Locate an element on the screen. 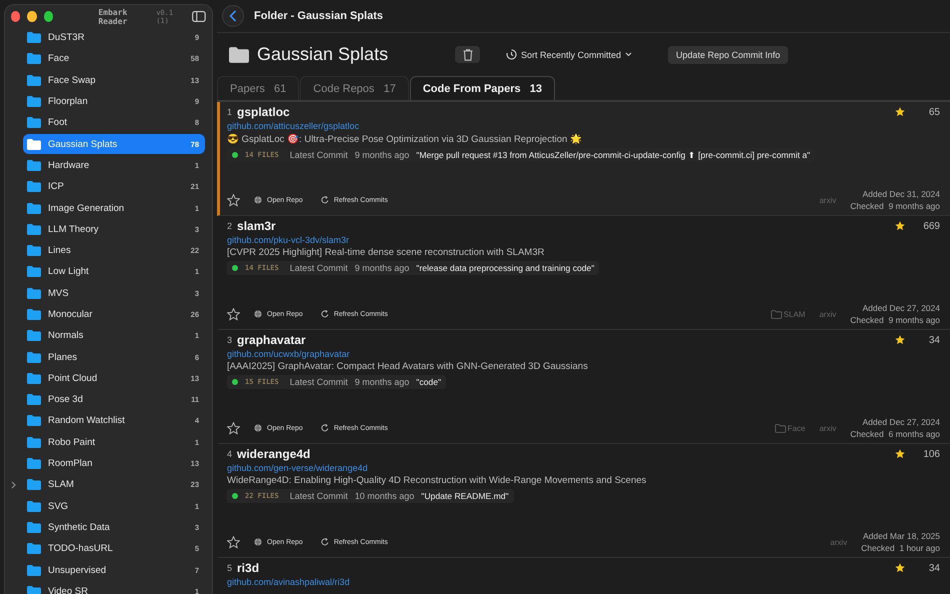 This screenshot has width=950, height=594. commit-message: "Update README.md" is located at coordinates (465, 496).